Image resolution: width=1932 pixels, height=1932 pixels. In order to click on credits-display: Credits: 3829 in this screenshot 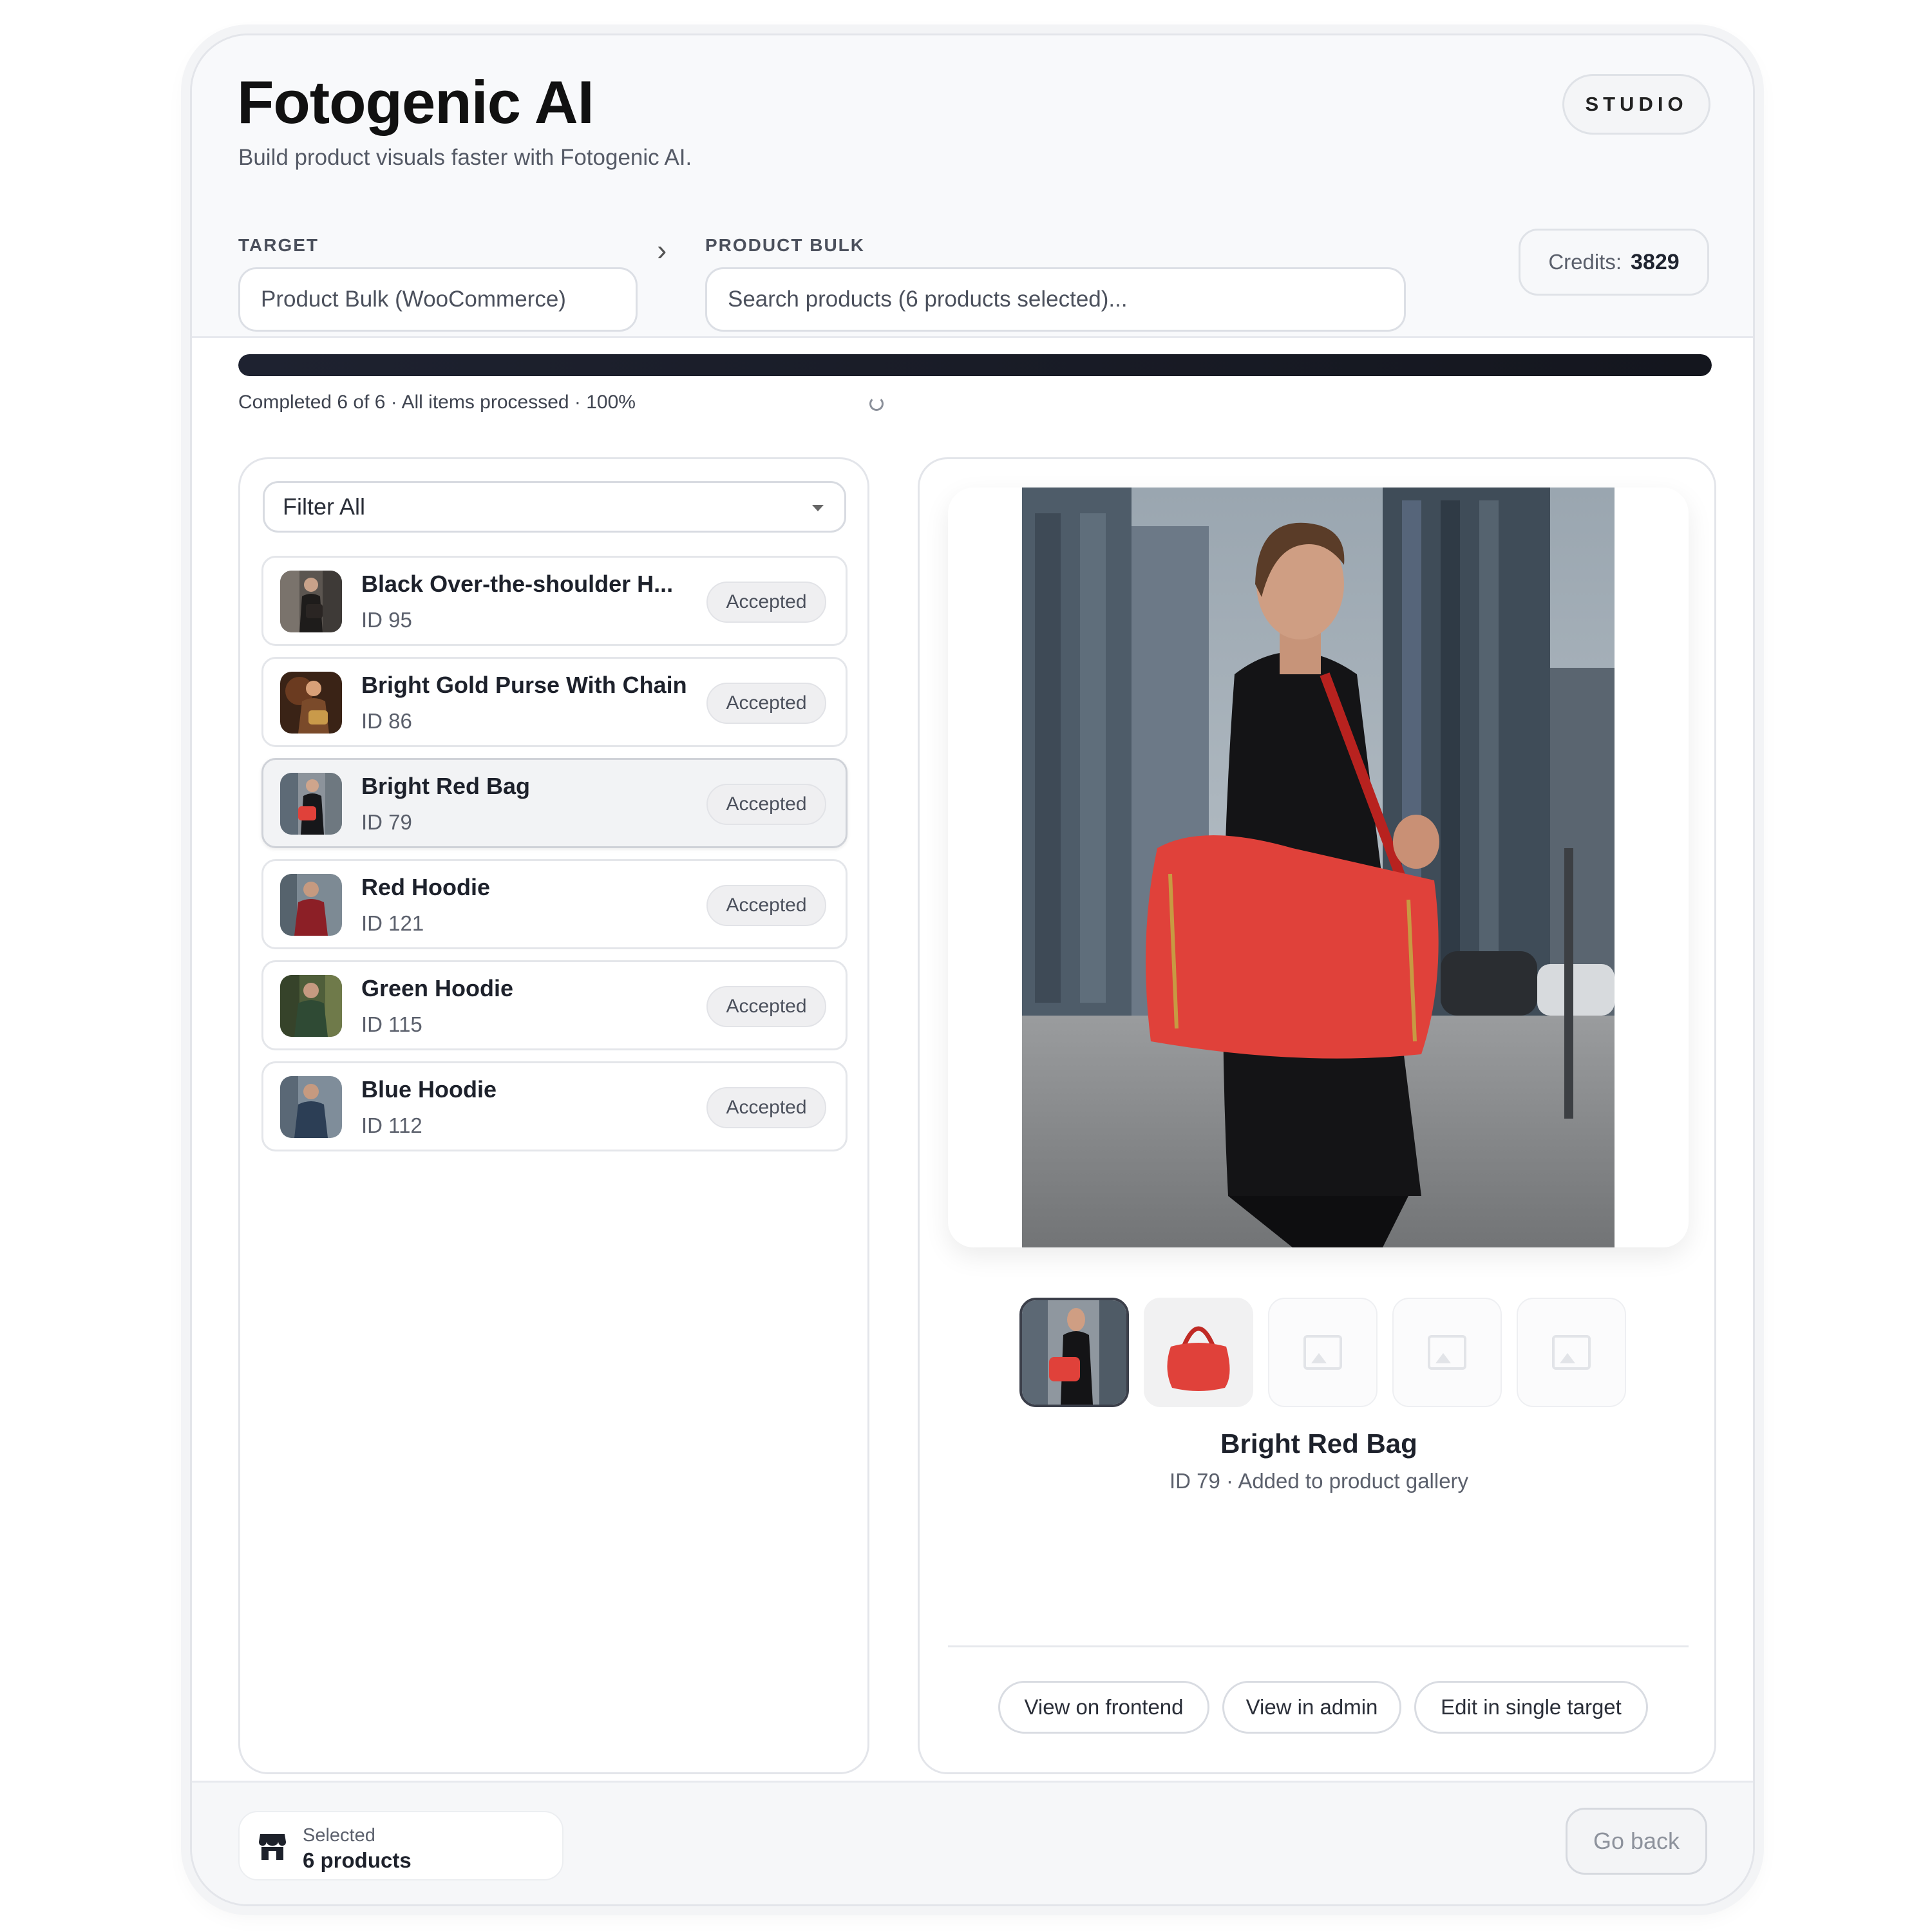, I will do `click(1614, 262)`.